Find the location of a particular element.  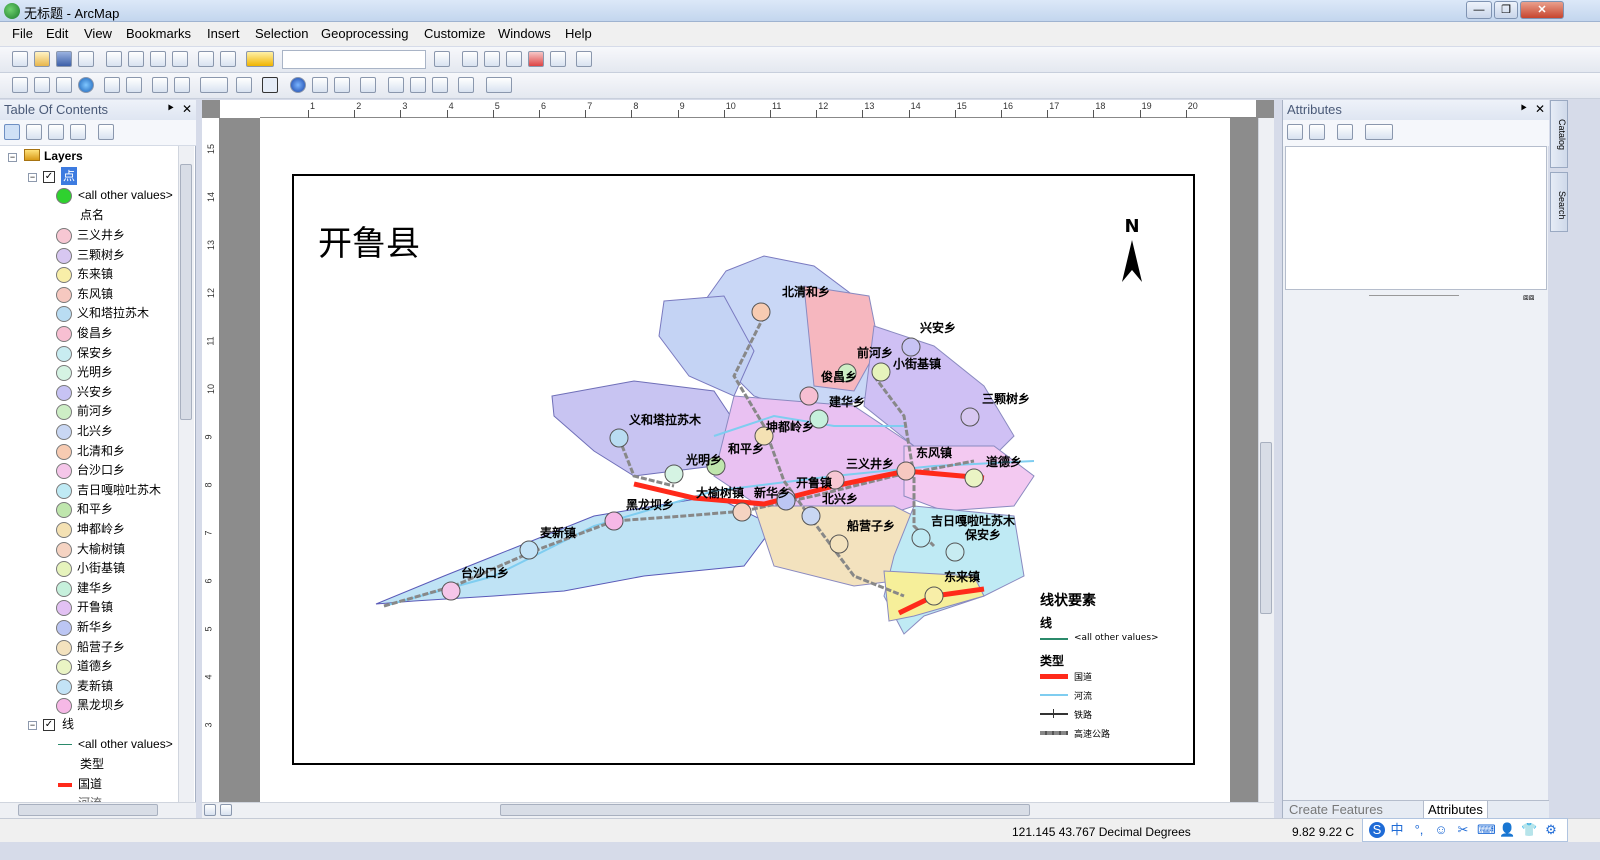

toc-horizontal-scrollbar is located at coordinates (98, 810).